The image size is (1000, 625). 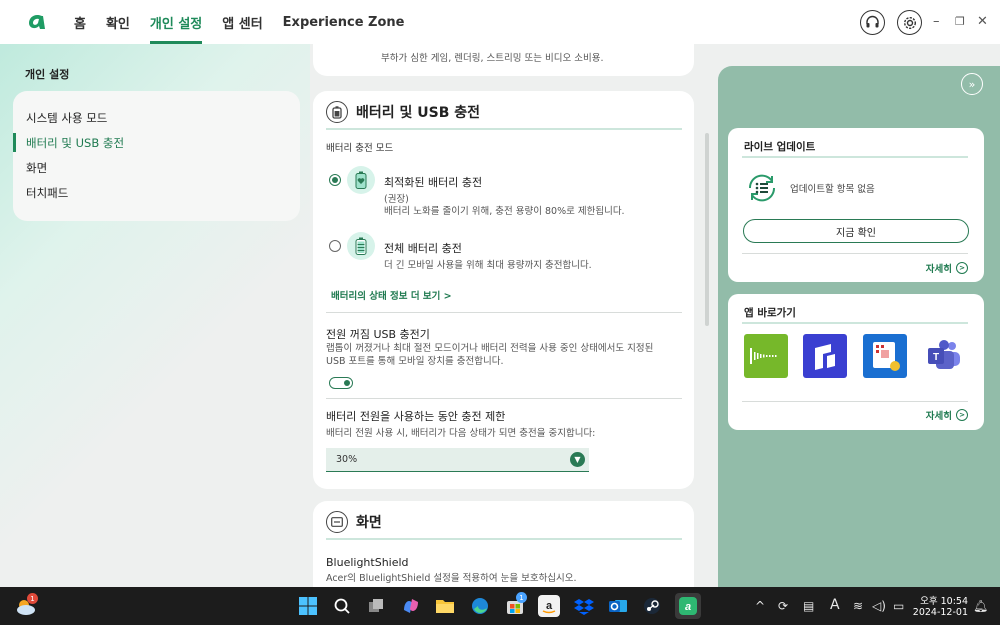 I want to click on copilot-icon, so click(x=411, y=606).